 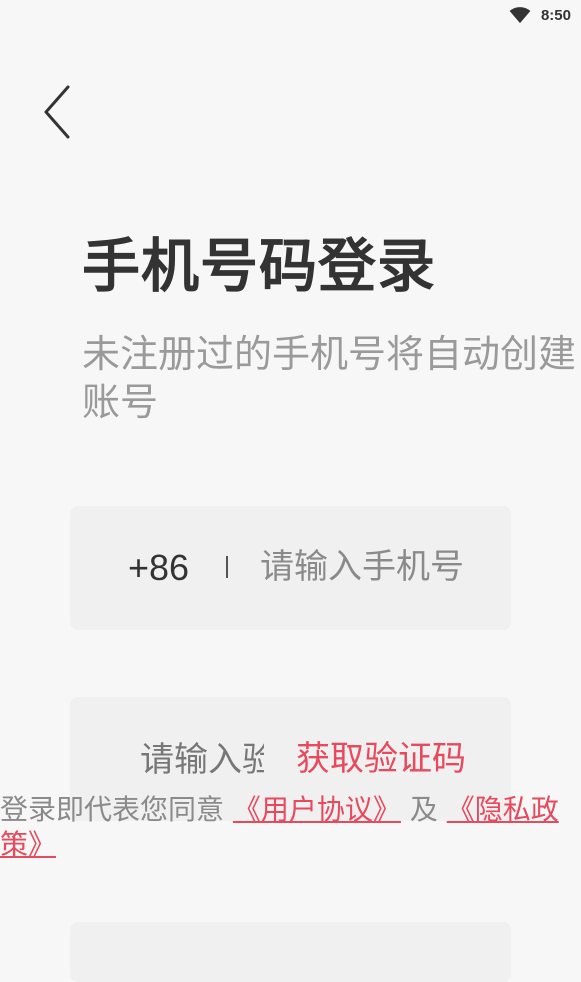 I want to click on country-code: +86, so click(x=158, y=568).